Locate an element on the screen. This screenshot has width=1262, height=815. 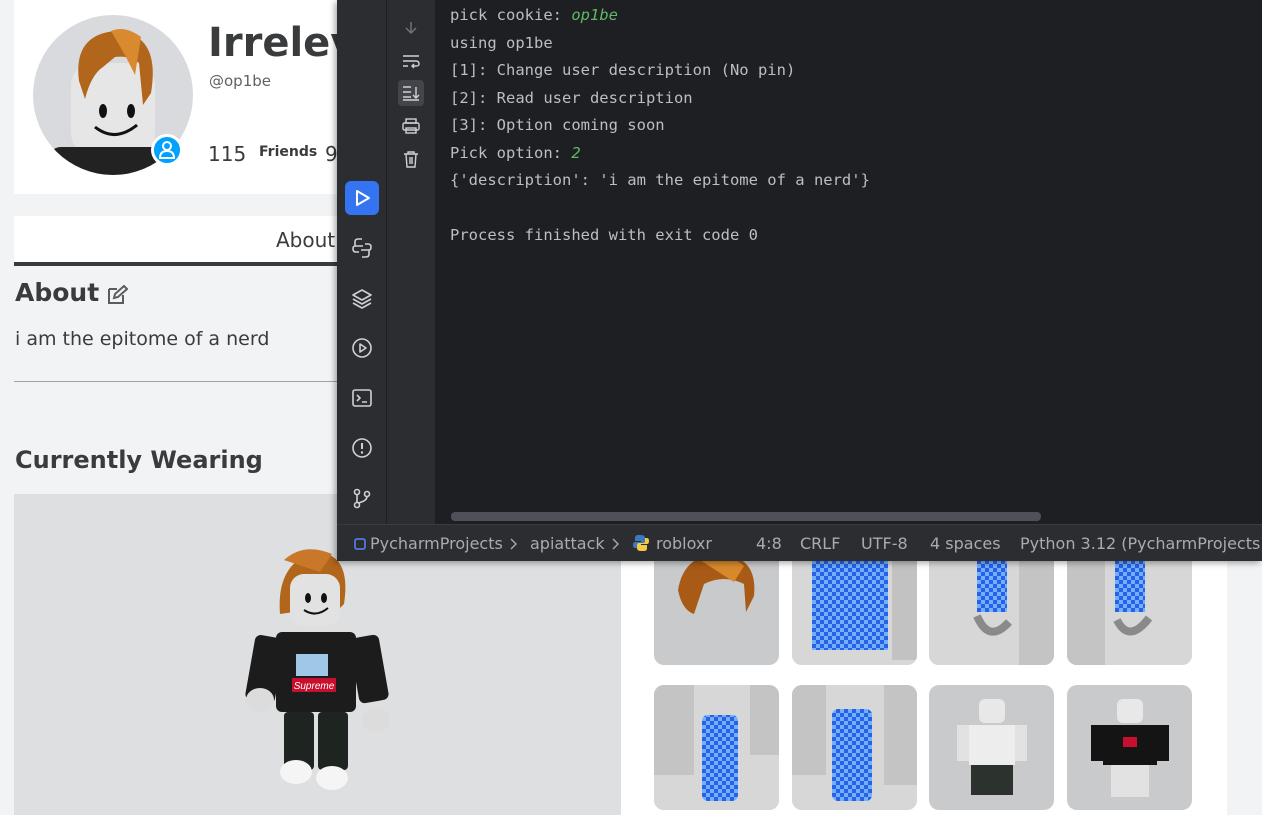
git-icon is located at coordinates (362, 498).